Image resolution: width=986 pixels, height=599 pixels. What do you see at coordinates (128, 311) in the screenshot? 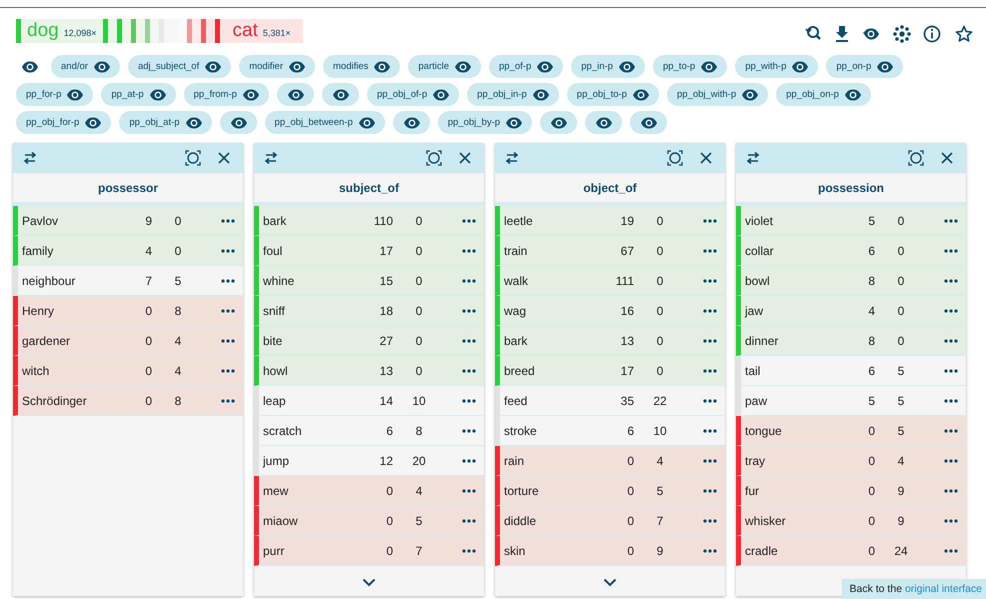
I see `result-row: Henry 0 8` at bounding box center [128, 311].